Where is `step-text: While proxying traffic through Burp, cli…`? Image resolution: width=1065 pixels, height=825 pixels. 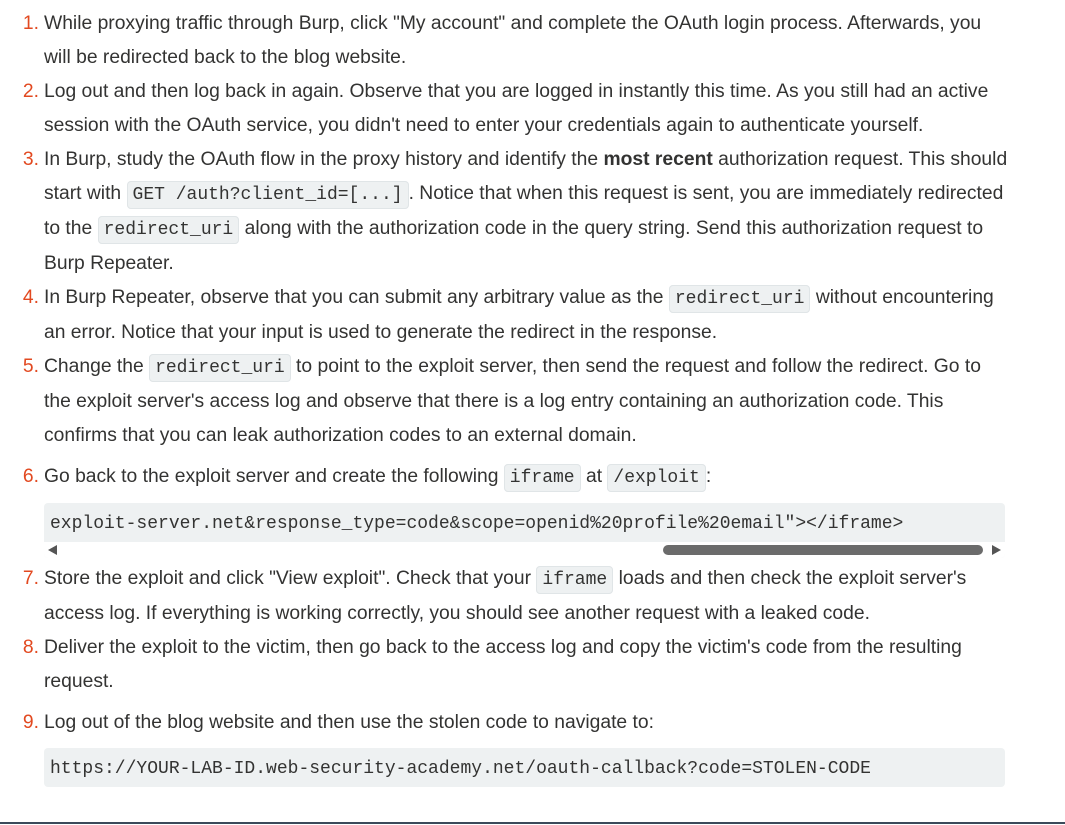
step-text: While proxying traffic through Burp, cli… is located at coordinates (513, 40).